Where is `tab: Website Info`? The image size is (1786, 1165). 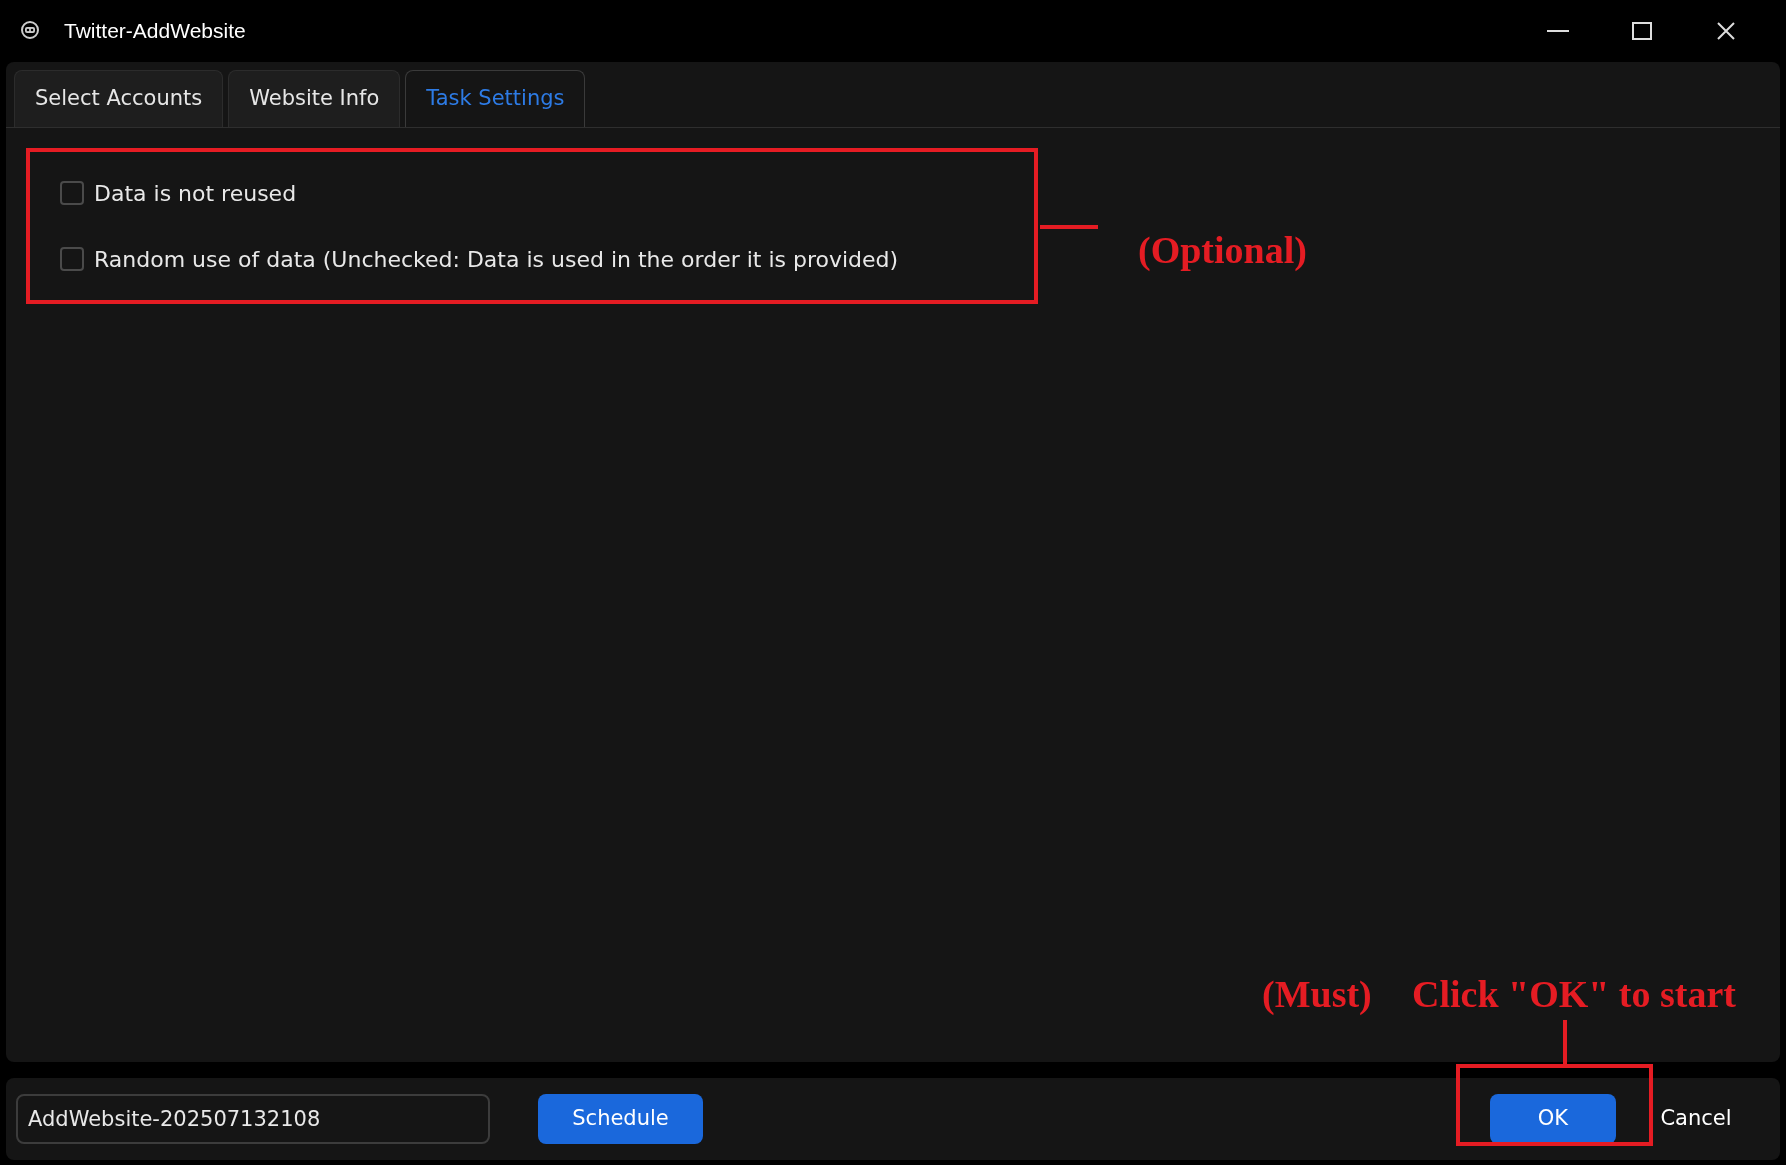 tab: Website Info is located at coordinates (314, 98).